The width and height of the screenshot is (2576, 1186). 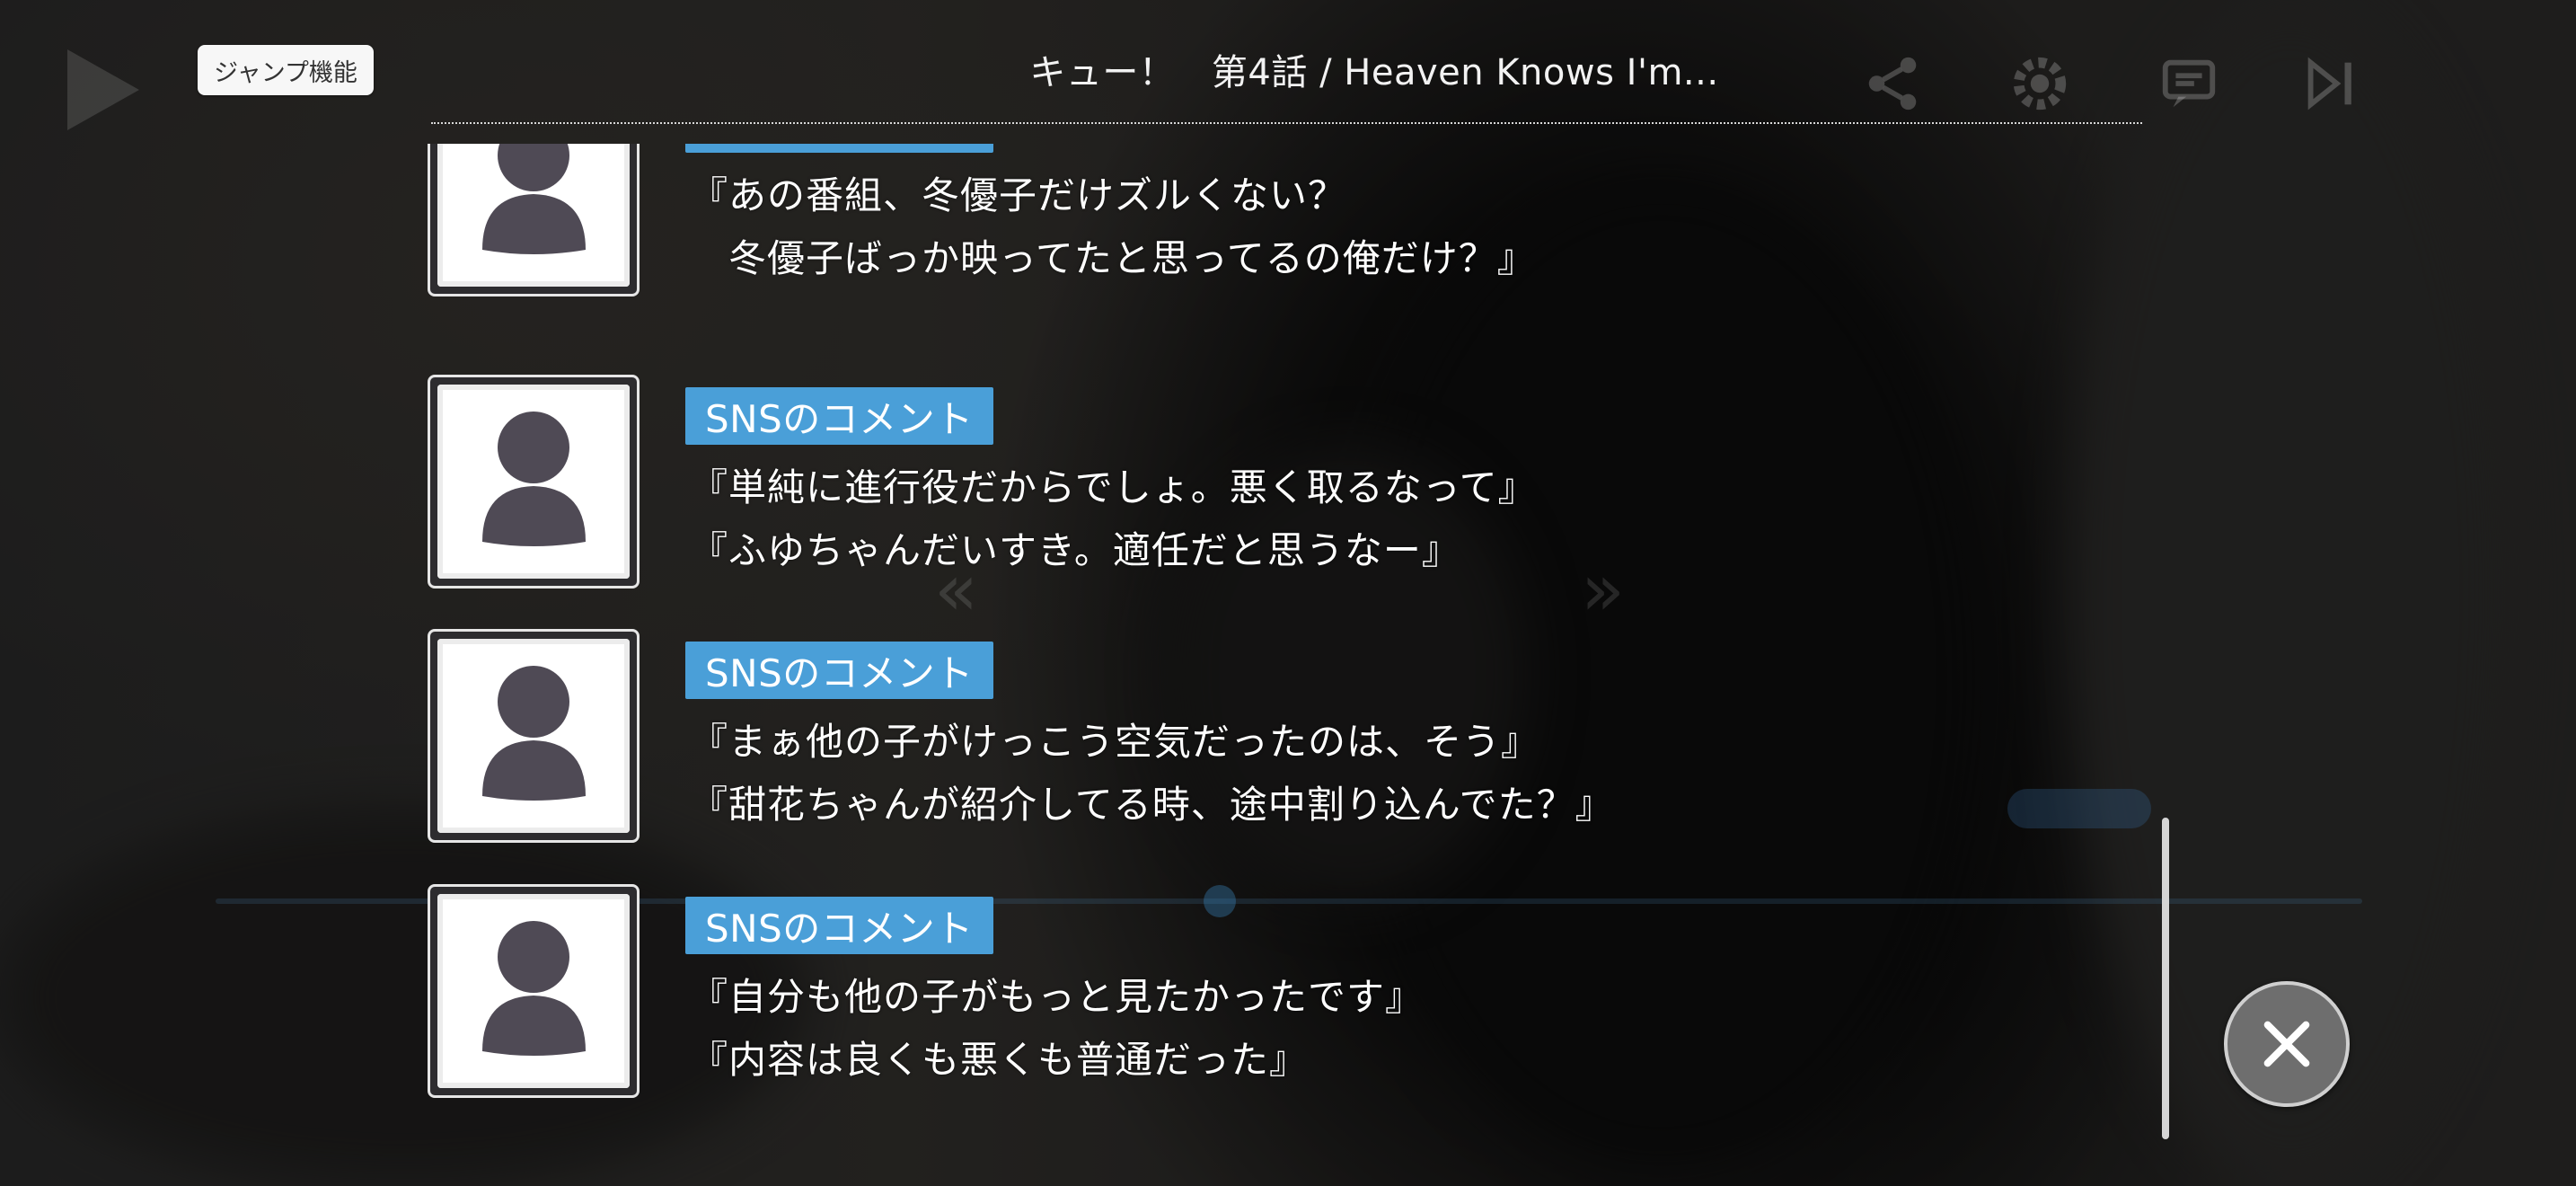 What do you see at coordinates (1113, 258) in the screenshot?
I see `dialogue-line: 冬優子ばっか映ってたと思ってるの俺だけ？』` at bounding box center [1113, 258].